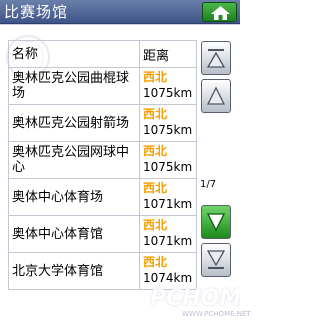 The width and height of the screenshot is (320, 320). I want to click on list-item: 奥体中心体育场 西北 1071km, so click(102, 197).